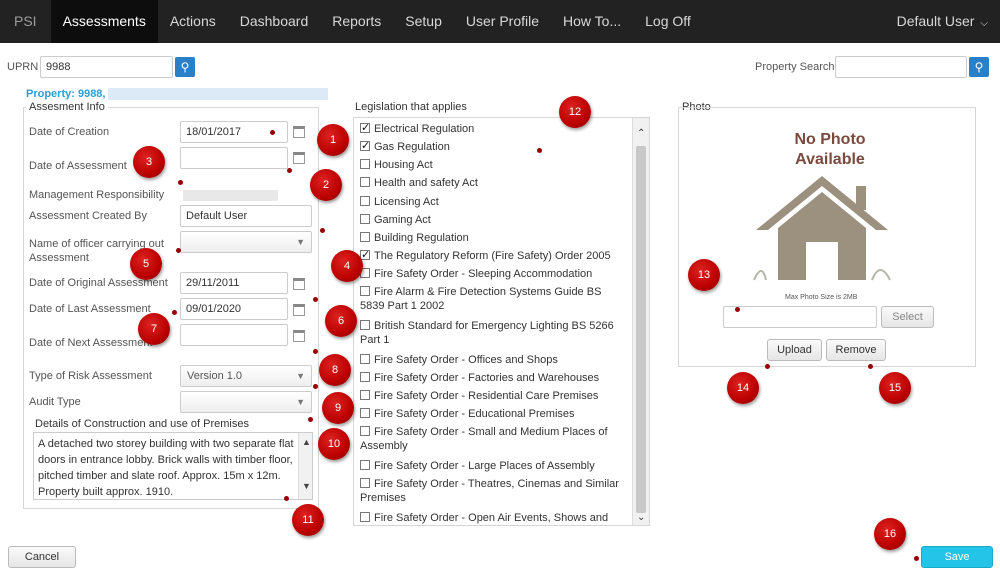 This screenshot has height=579, width=1000. Describe the element at coordinates (246, 242) in the screenshot. I see `officer-select: ▼` at that location.